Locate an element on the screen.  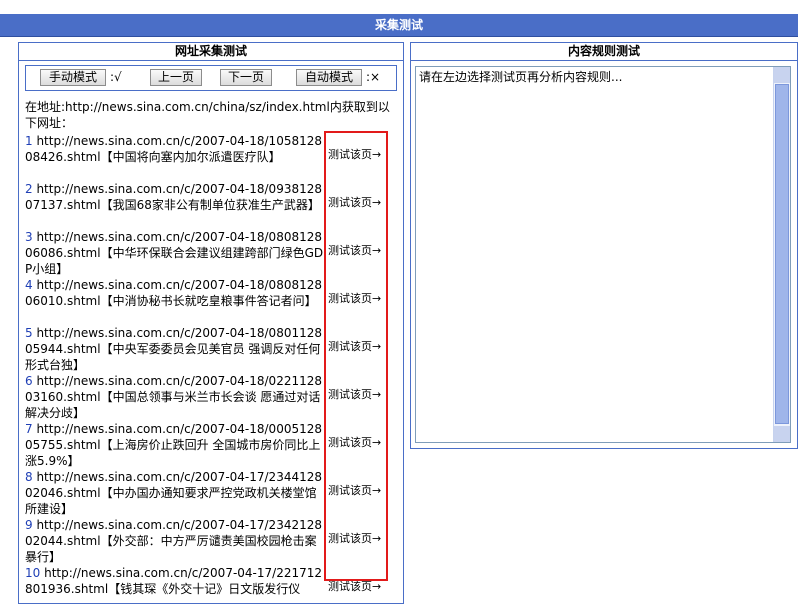
window-title-bar: 采集测试 is located at coordinates (399, 25).